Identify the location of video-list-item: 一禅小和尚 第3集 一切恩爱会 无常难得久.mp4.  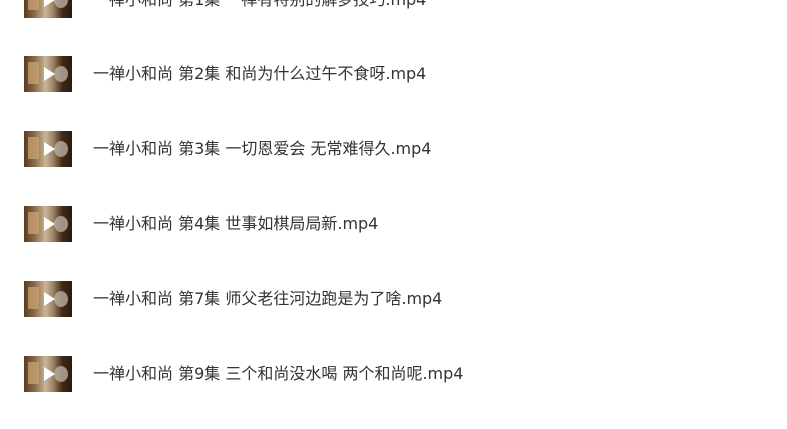
(393, 149).